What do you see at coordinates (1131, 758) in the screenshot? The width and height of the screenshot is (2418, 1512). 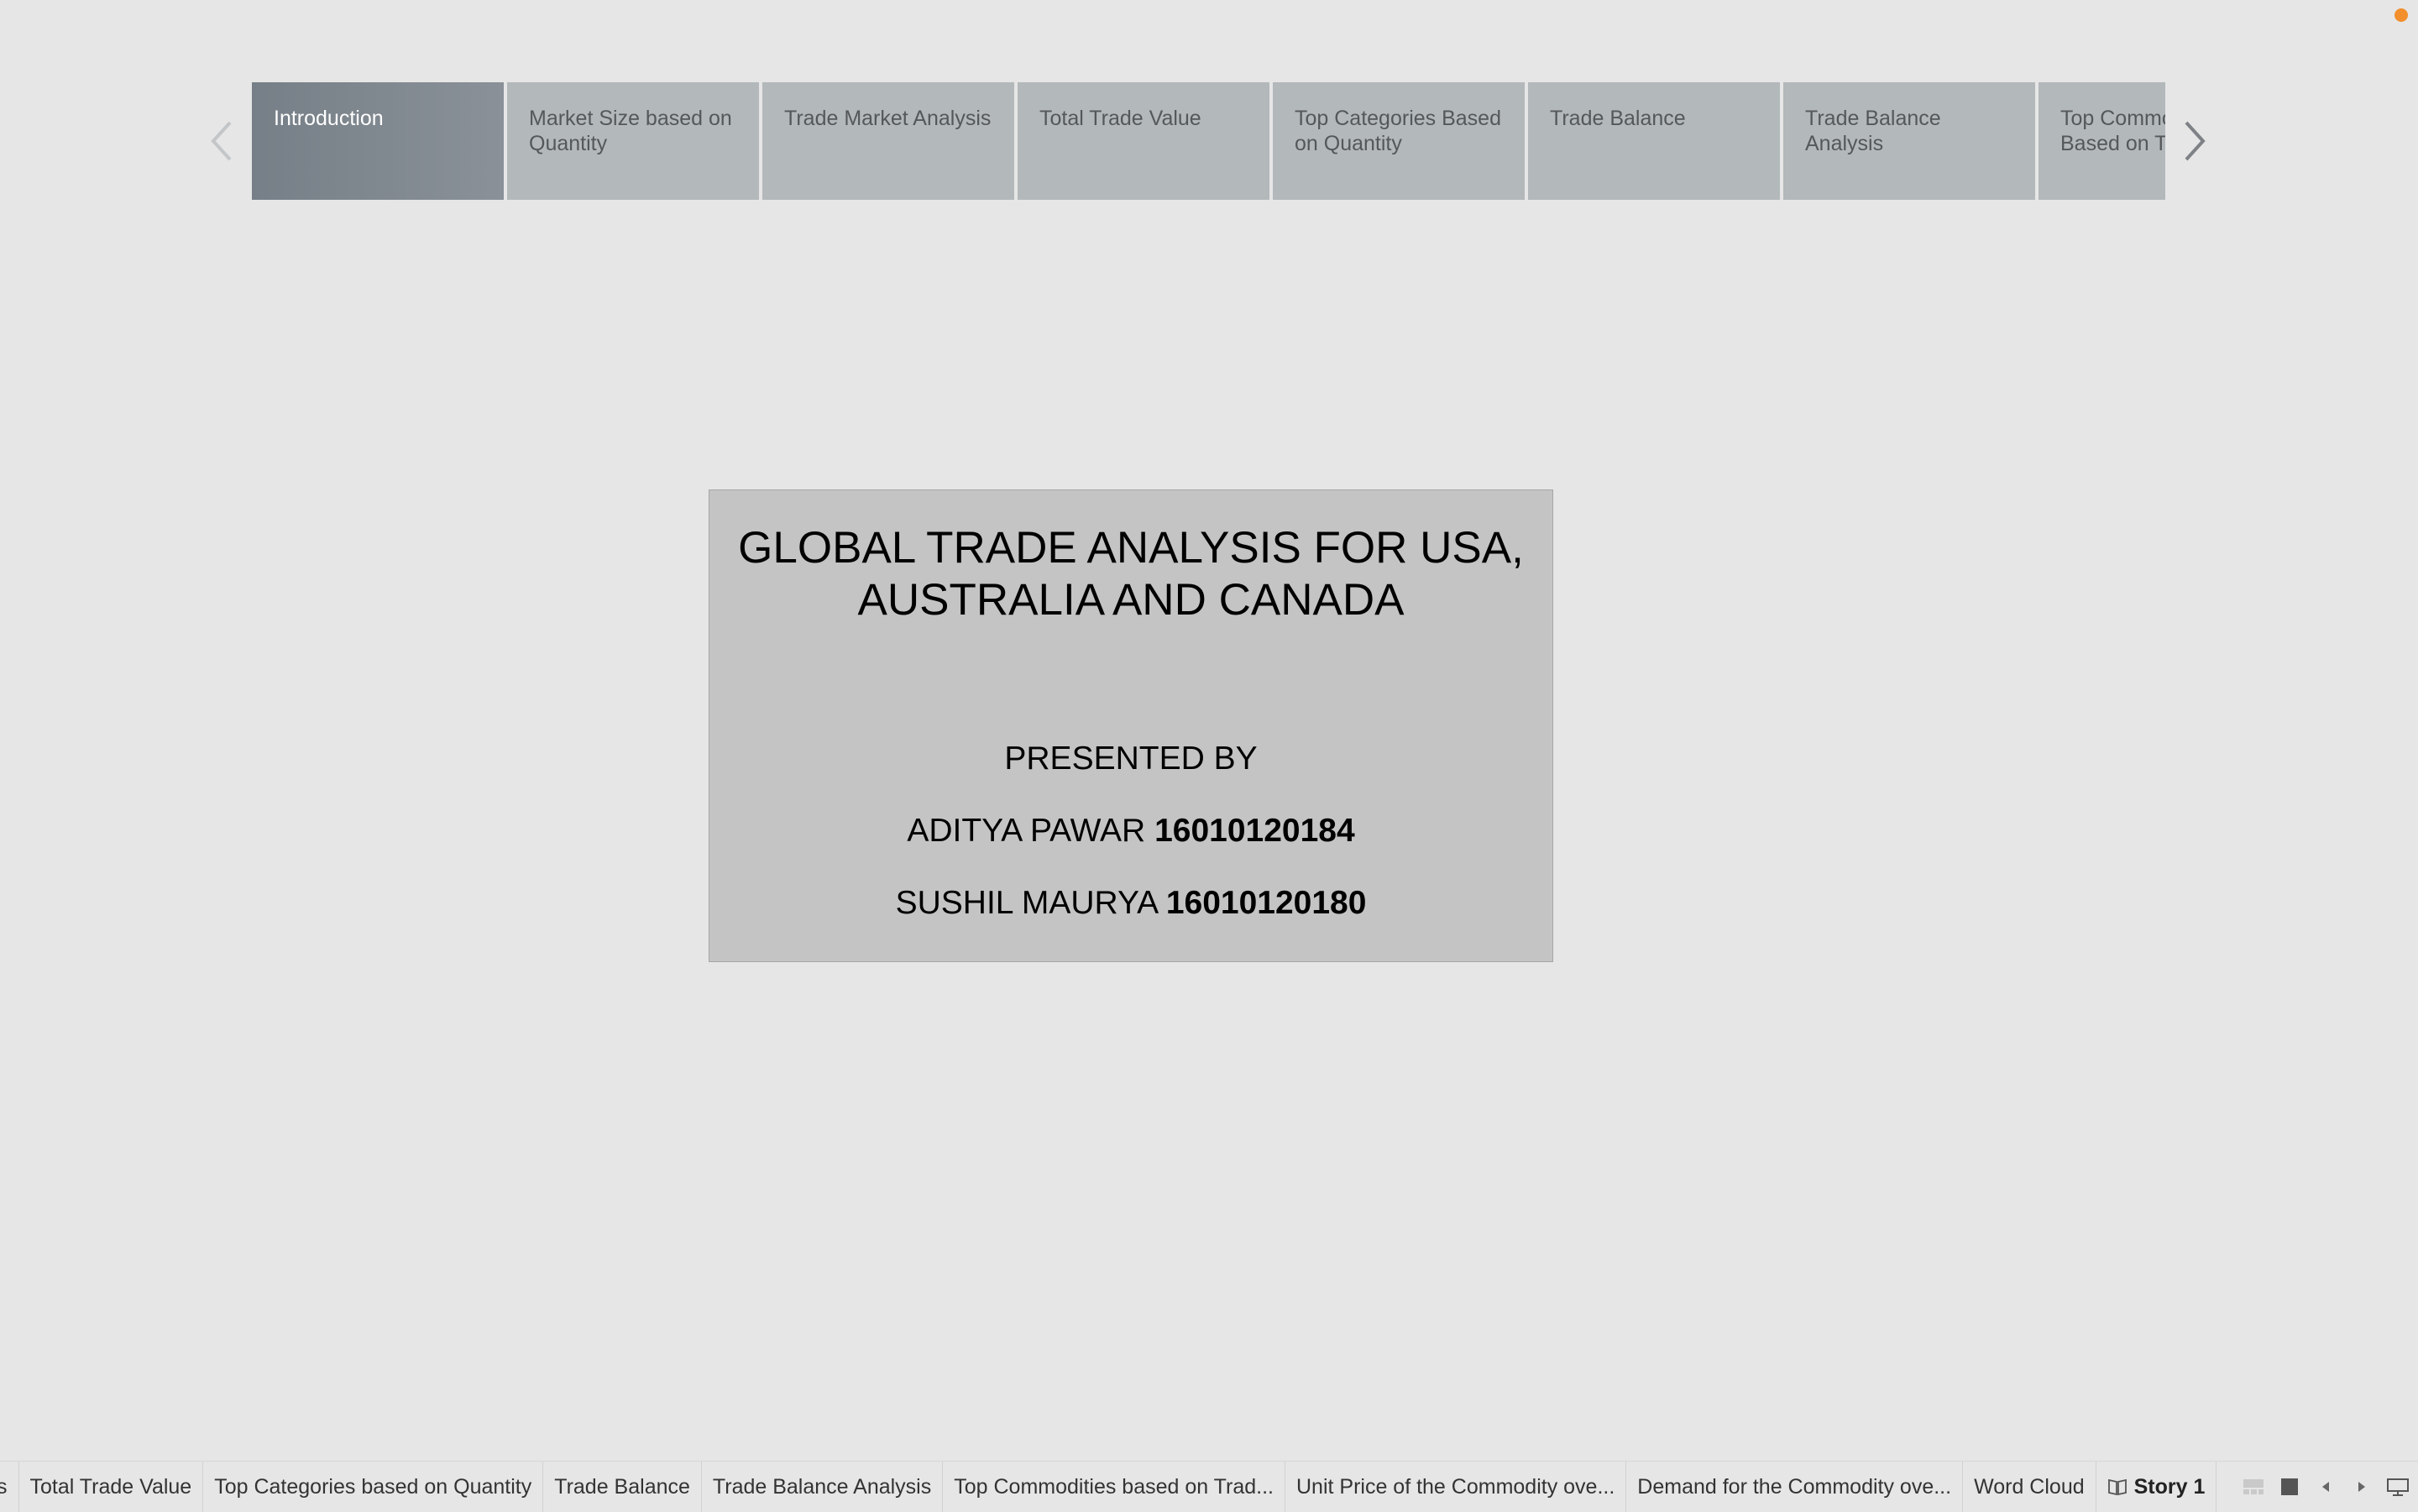 I see `presented-by-label: PRESENTED BY` at bounding box center [1131, 758].